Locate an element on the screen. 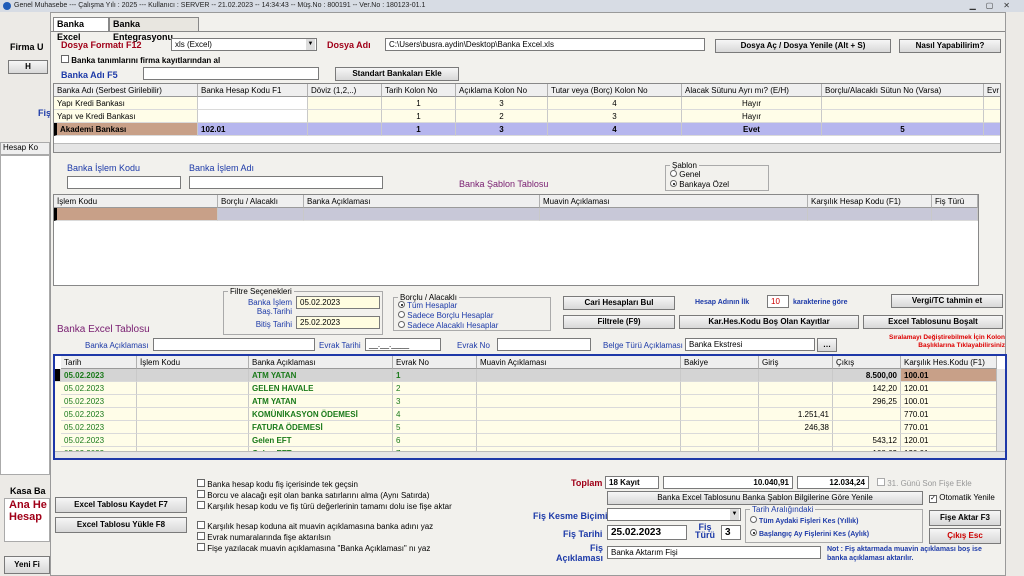 This screenshot has height=576, width=1024. cell: KOMÜNİKASYON ÖDEMESİ is located at coordinates (321, 414).